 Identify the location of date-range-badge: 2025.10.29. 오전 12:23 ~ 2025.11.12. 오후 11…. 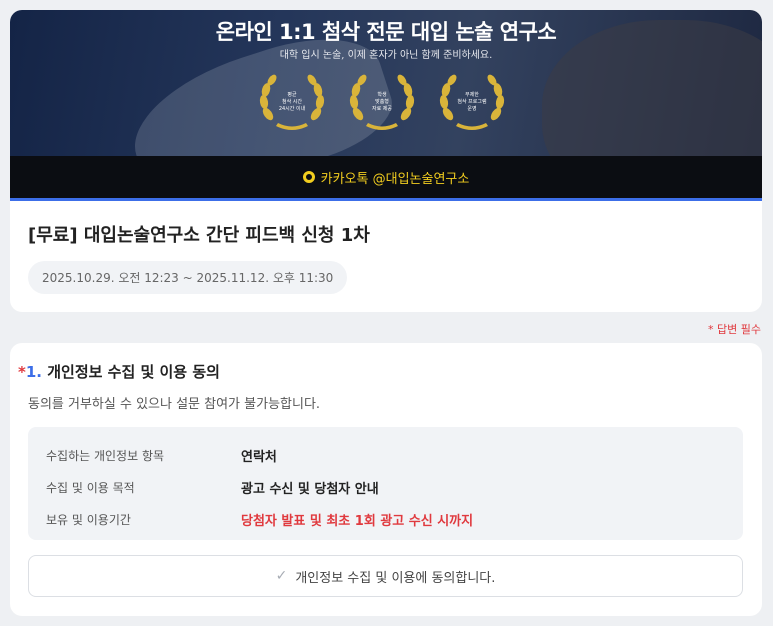
(188, 277).